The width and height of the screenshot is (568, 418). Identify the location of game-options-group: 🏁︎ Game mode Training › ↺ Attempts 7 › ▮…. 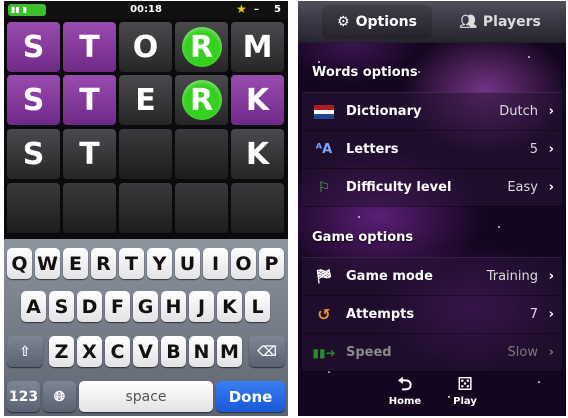
(432, 314).